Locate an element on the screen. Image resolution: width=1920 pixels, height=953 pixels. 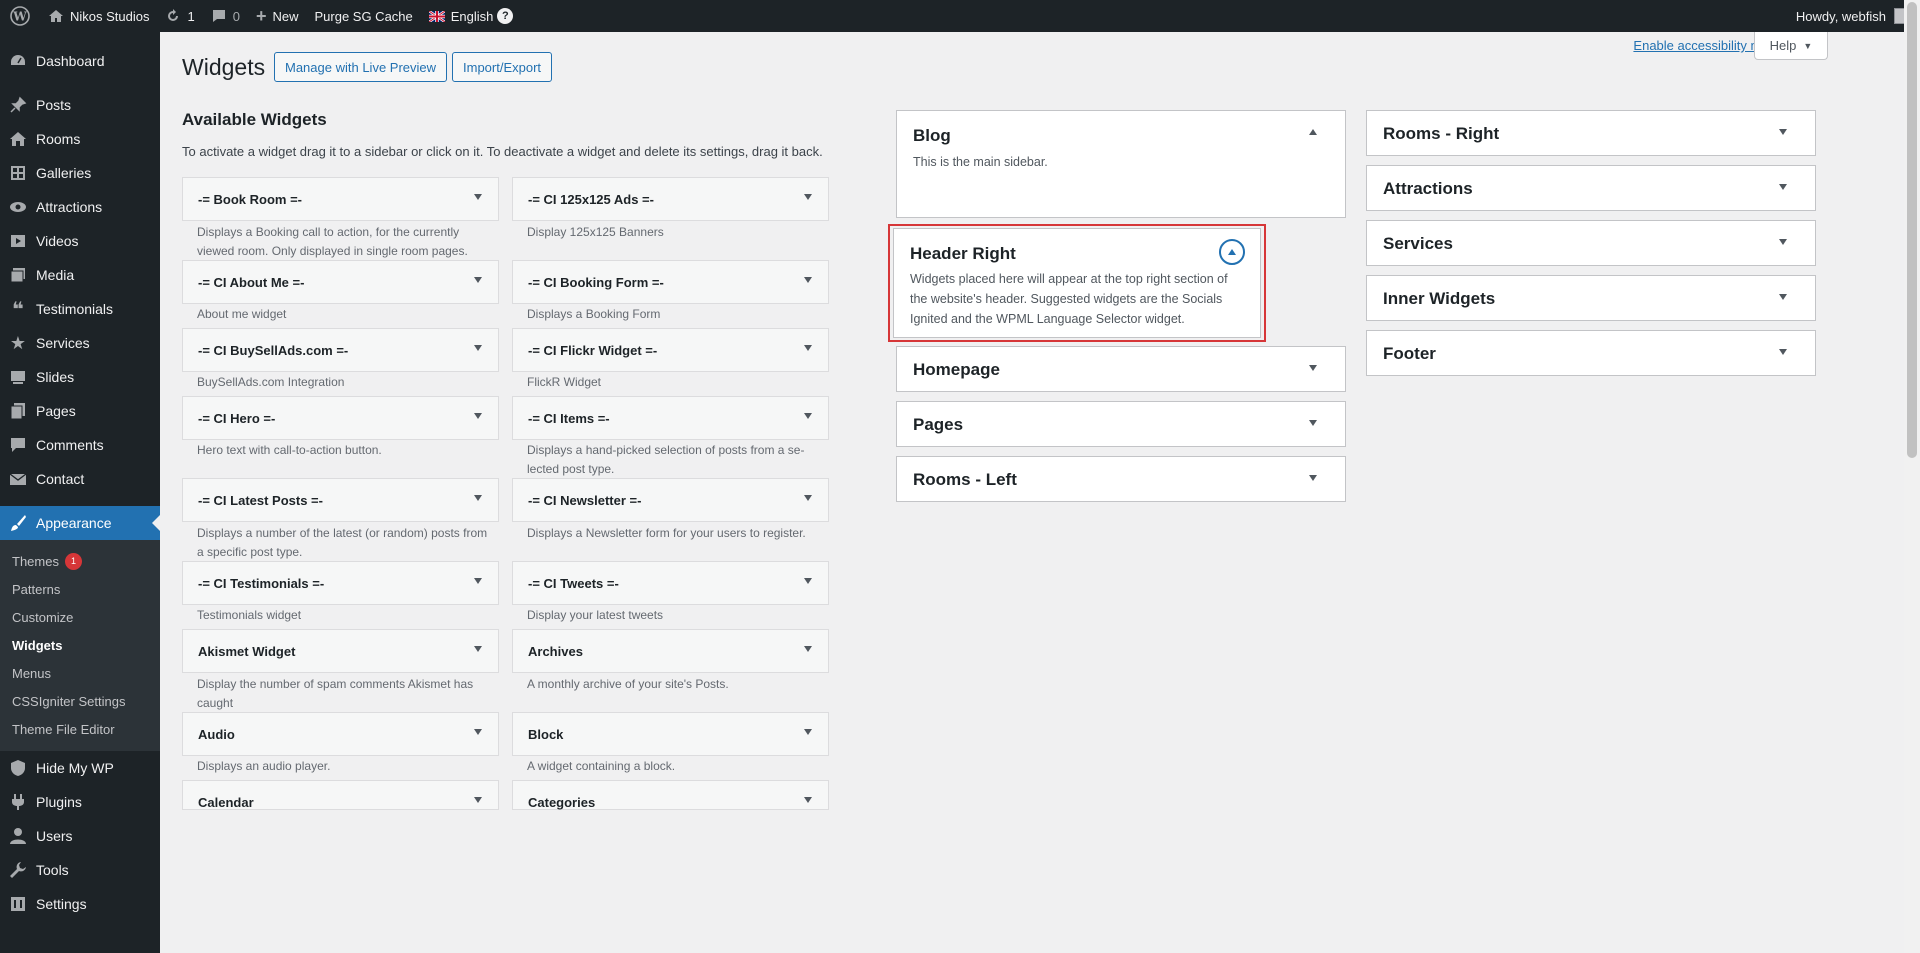
menu-item-pages: Pages is located at coordinates (80, 411).